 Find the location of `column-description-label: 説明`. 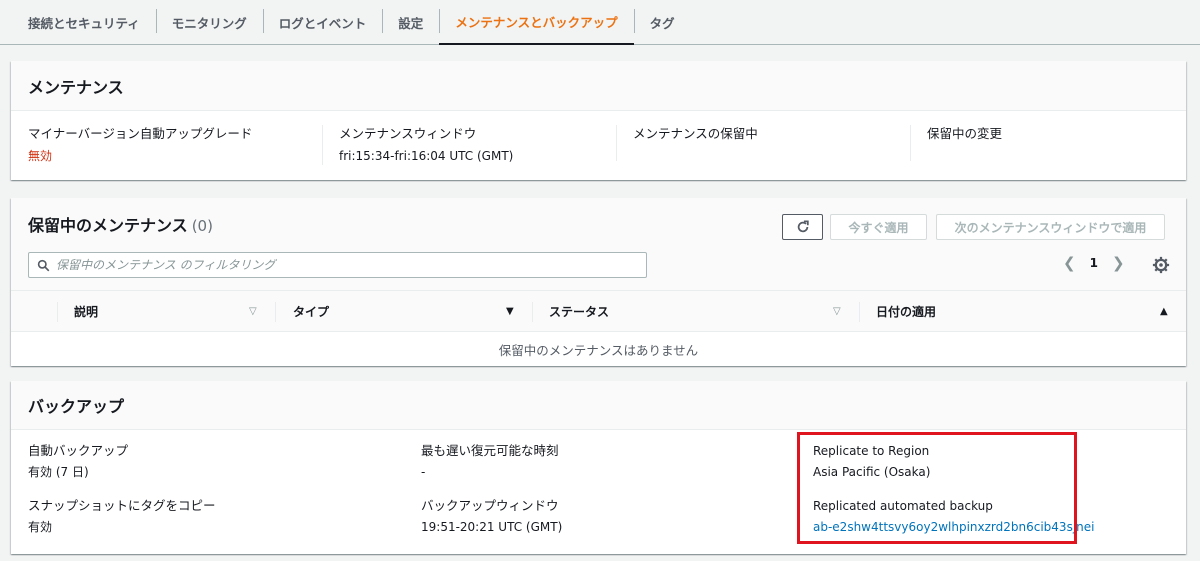

column-description-label: 説明 is located at coordinates (86, 312).